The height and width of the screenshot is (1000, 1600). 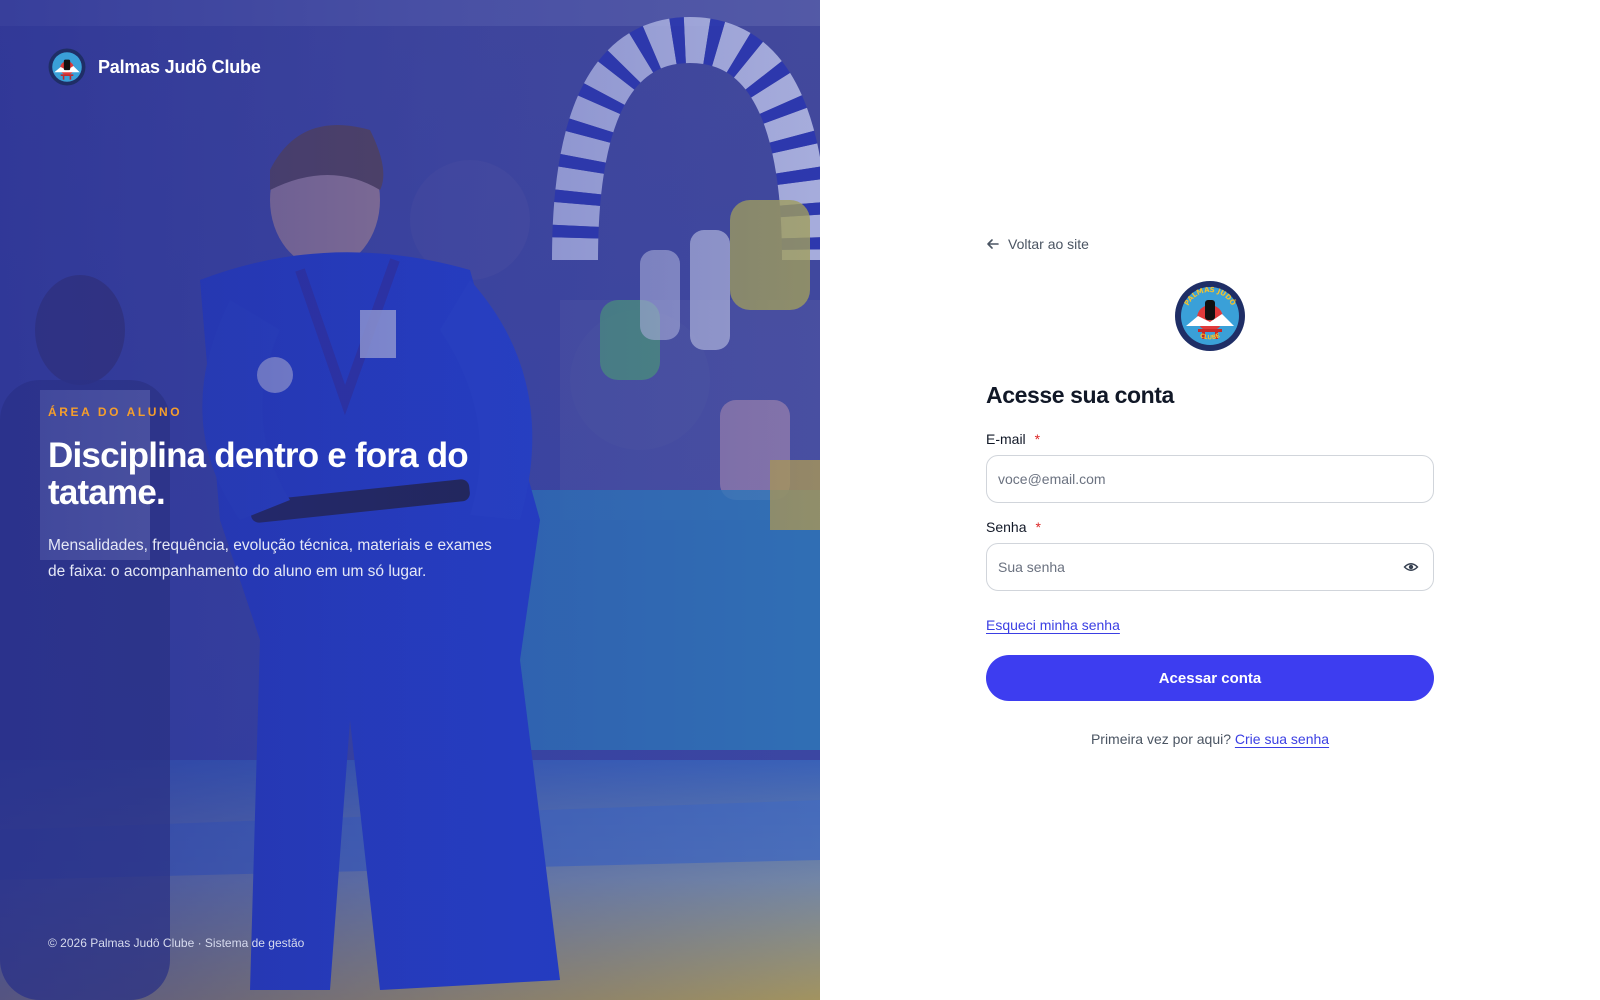 What do you see at coordinates (1048, 244) in the screenshot?
I see `back-to-site-label: Voltar ao site` at bounding box center [1048, 244].